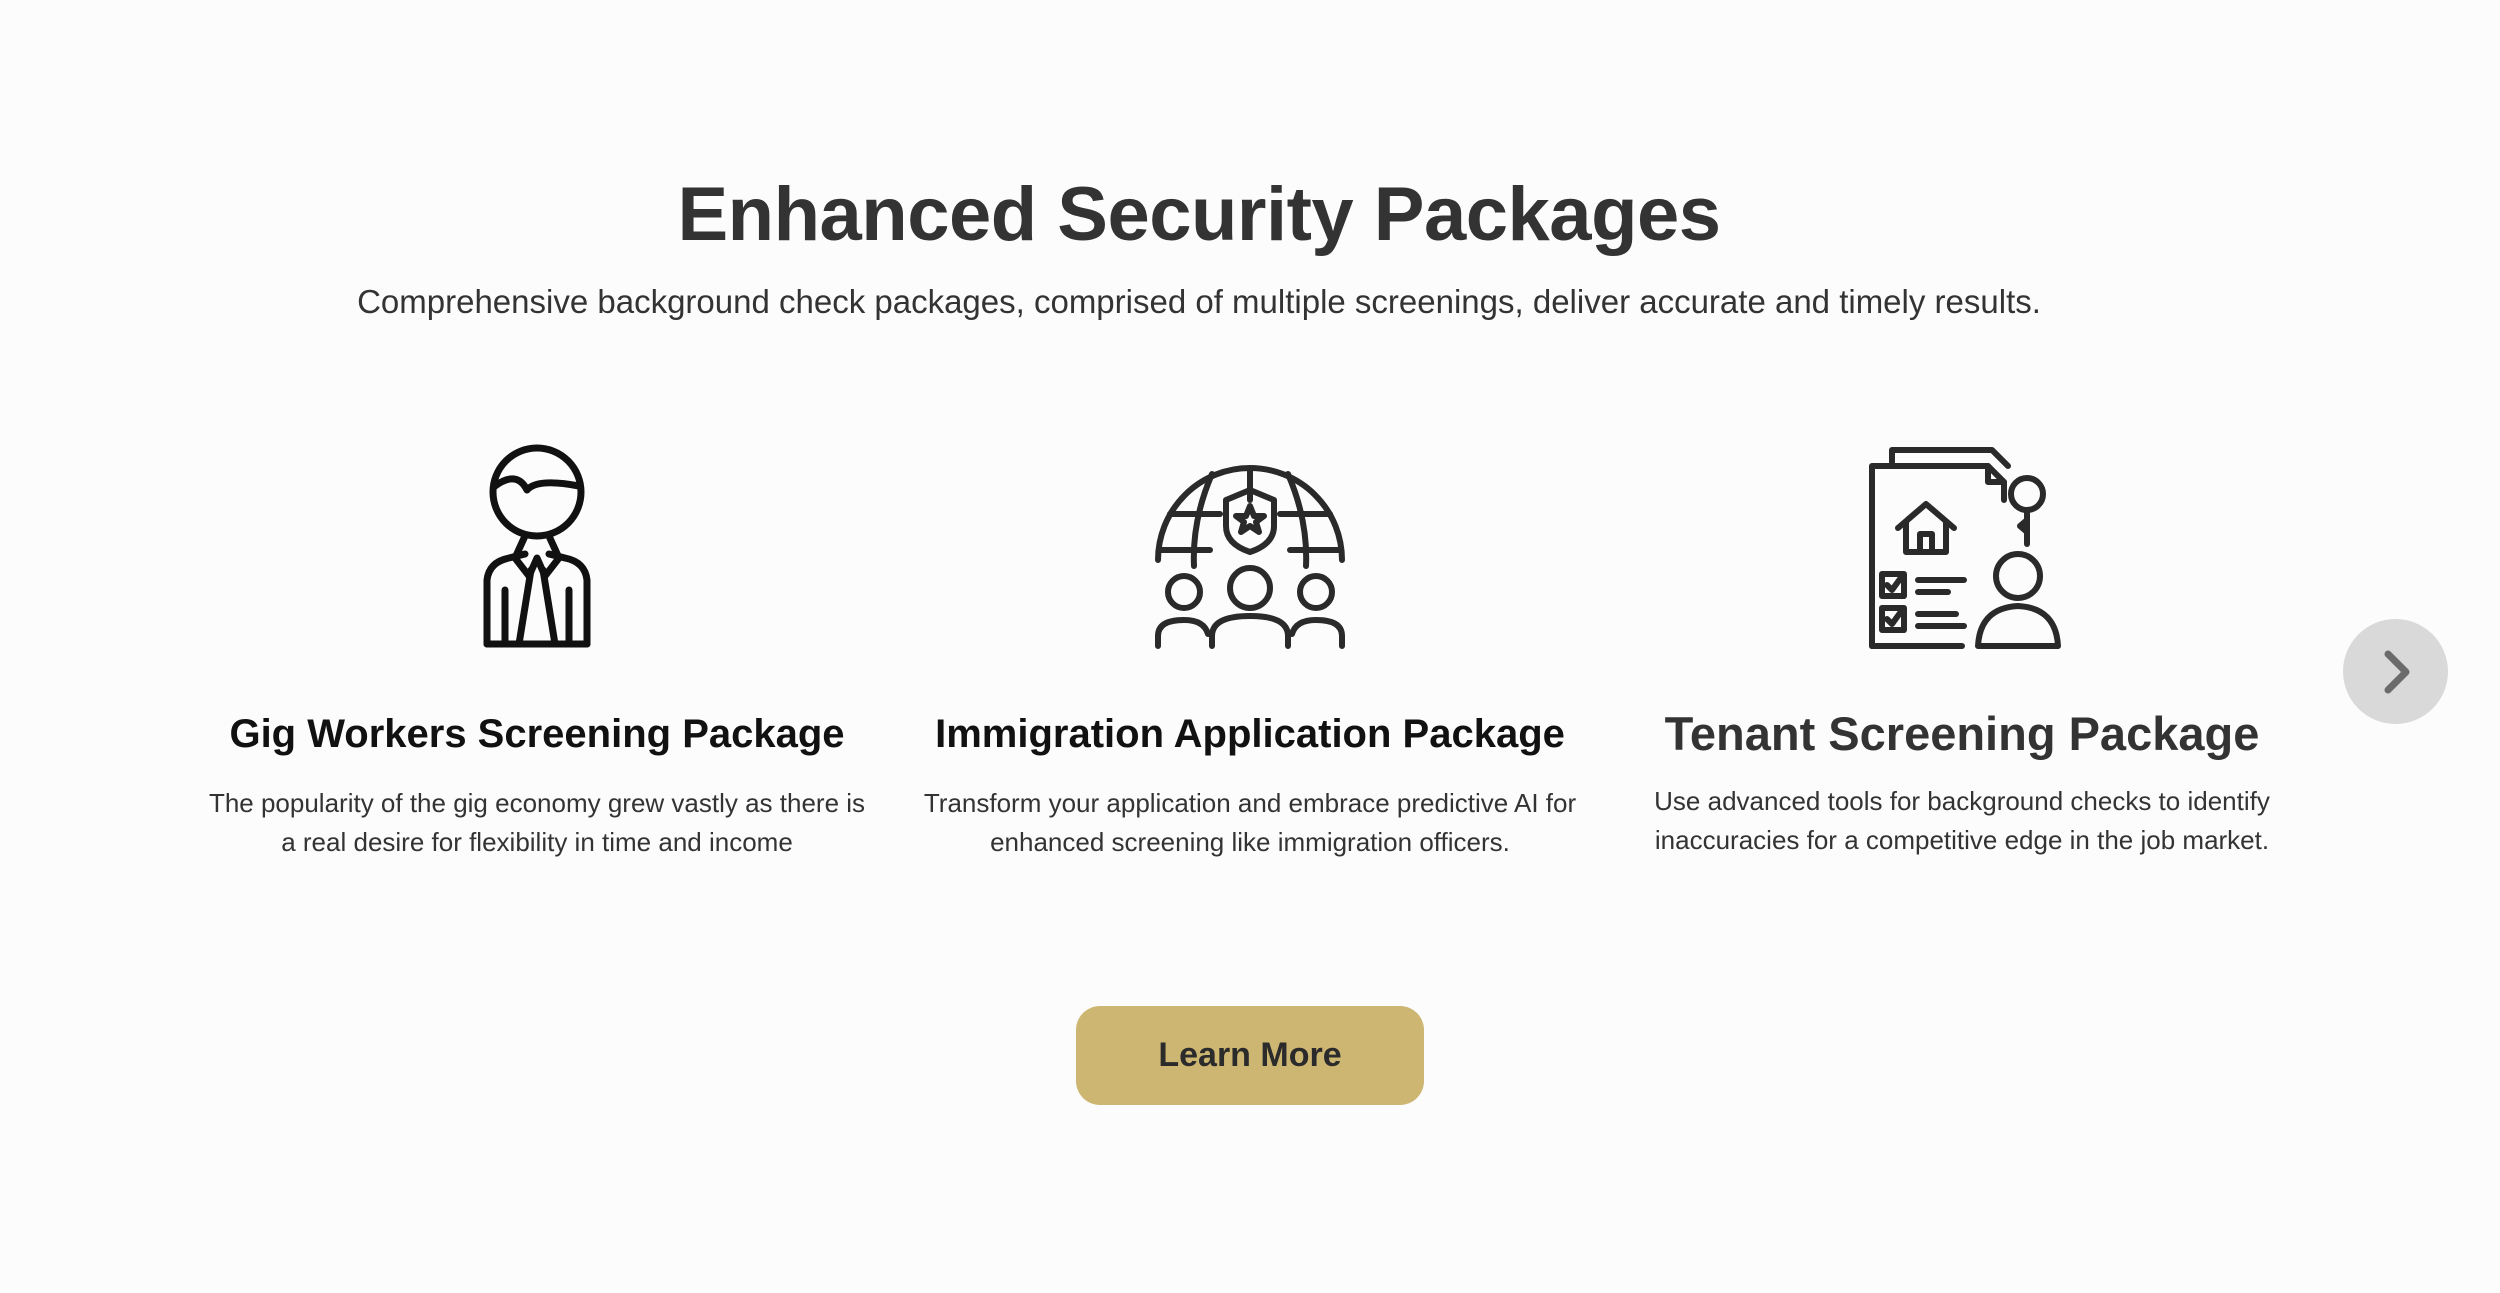 Image resolution: width=2500 pixels, height=1293 pixels. I want to click on carousel-next-button, so click(2395, 671).